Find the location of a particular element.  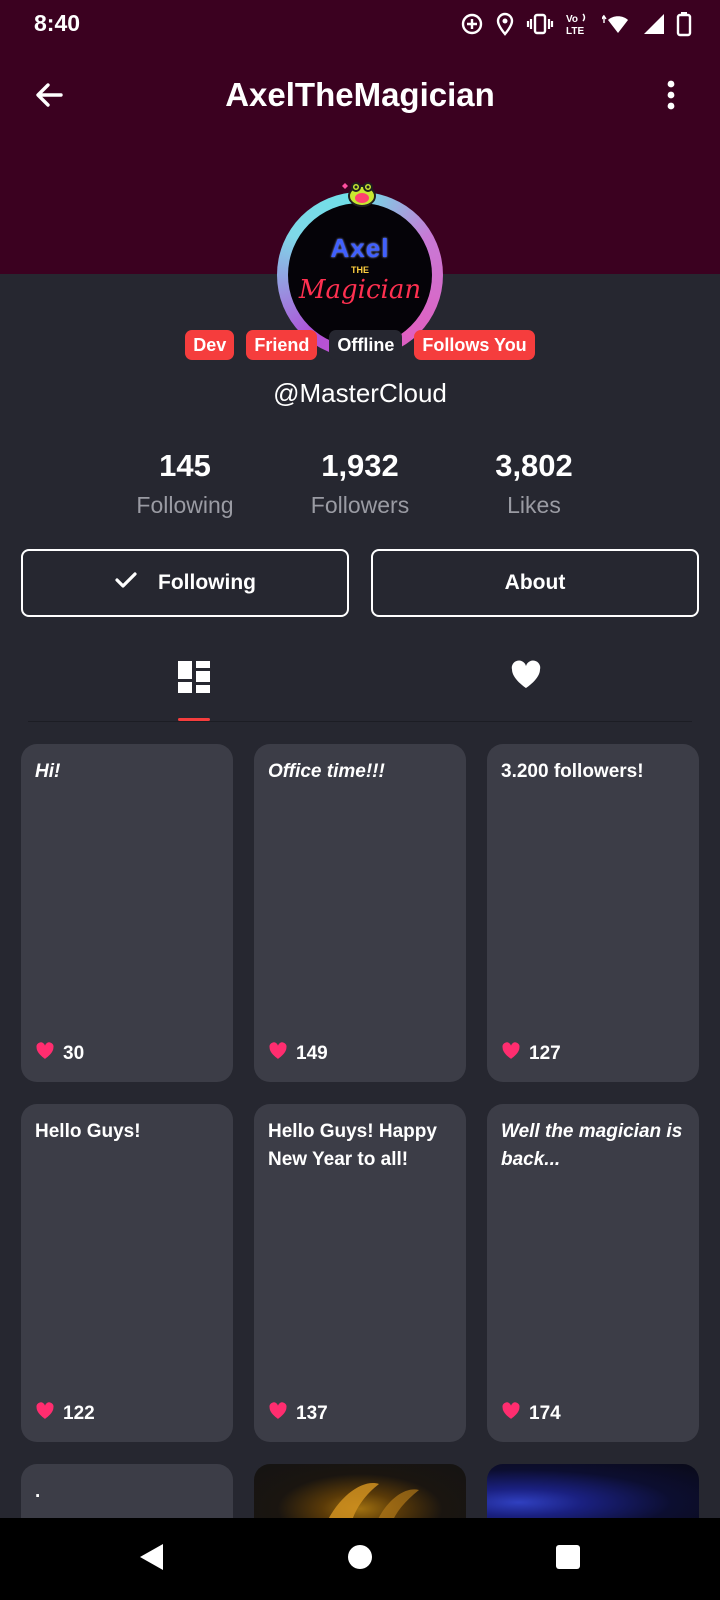

post-text: . is located at coordinates (38, 1491).